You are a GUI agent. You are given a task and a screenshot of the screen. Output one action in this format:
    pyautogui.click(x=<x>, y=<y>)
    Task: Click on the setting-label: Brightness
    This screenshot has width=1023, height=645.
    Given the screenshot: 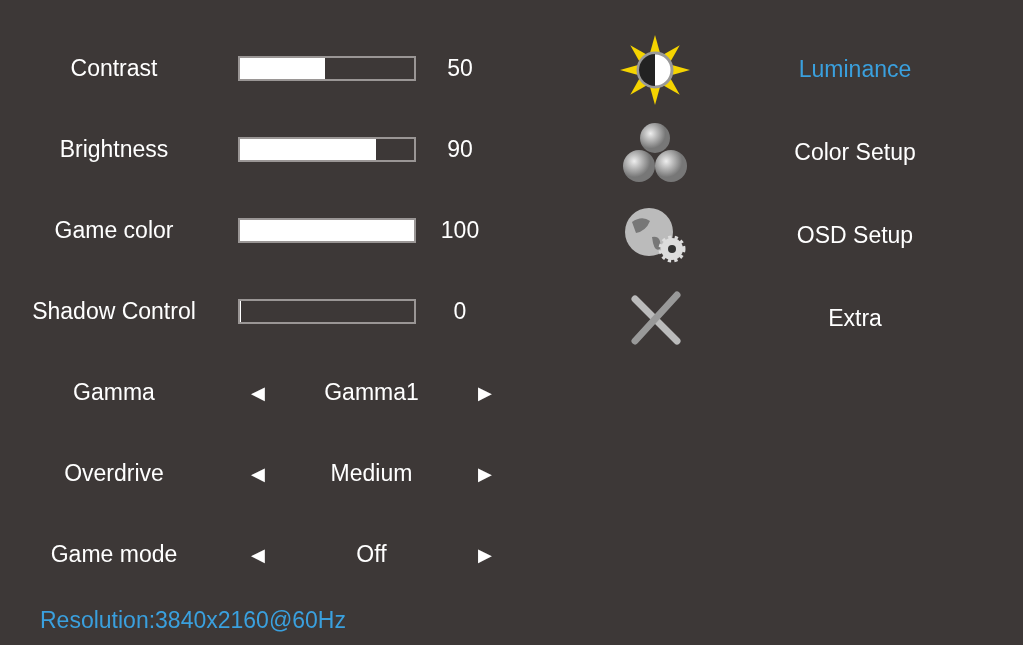 What is the action you would take?
    pyautogui.click(x=114, y=149)
    